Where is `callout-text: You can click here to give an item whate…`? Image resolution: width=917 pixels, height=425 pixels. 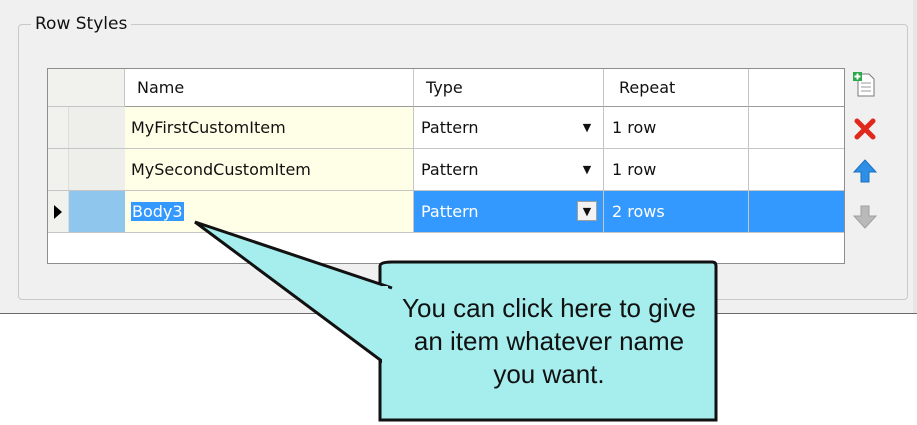 callout-text: You can click here to give an item whate… is located at coordinates (549, 340).